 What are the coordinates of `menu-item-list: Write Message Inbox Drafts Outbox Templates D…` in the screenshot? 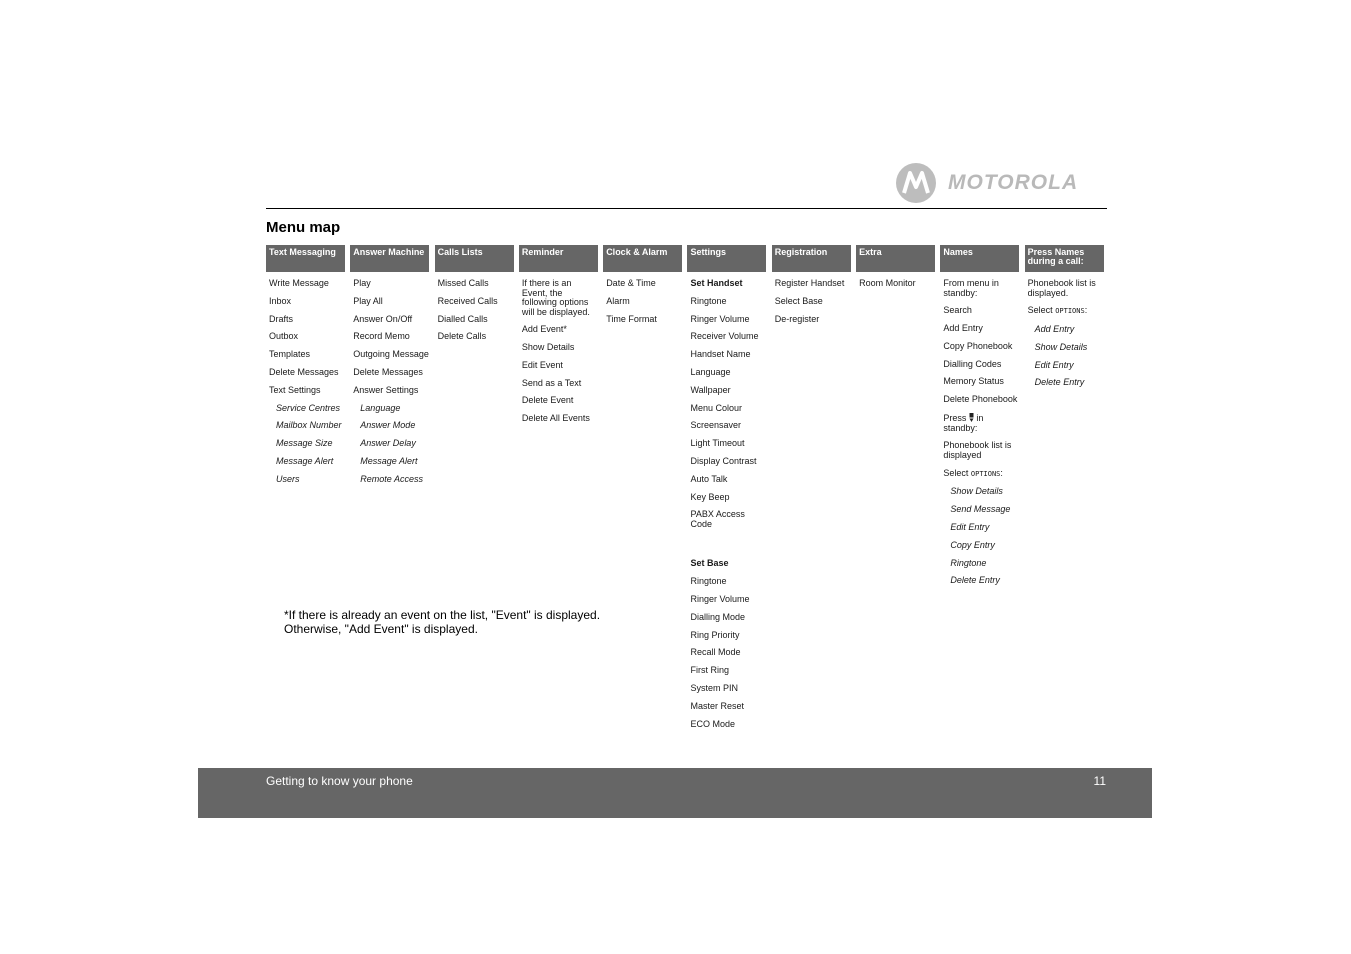 It's located at (305, 378).